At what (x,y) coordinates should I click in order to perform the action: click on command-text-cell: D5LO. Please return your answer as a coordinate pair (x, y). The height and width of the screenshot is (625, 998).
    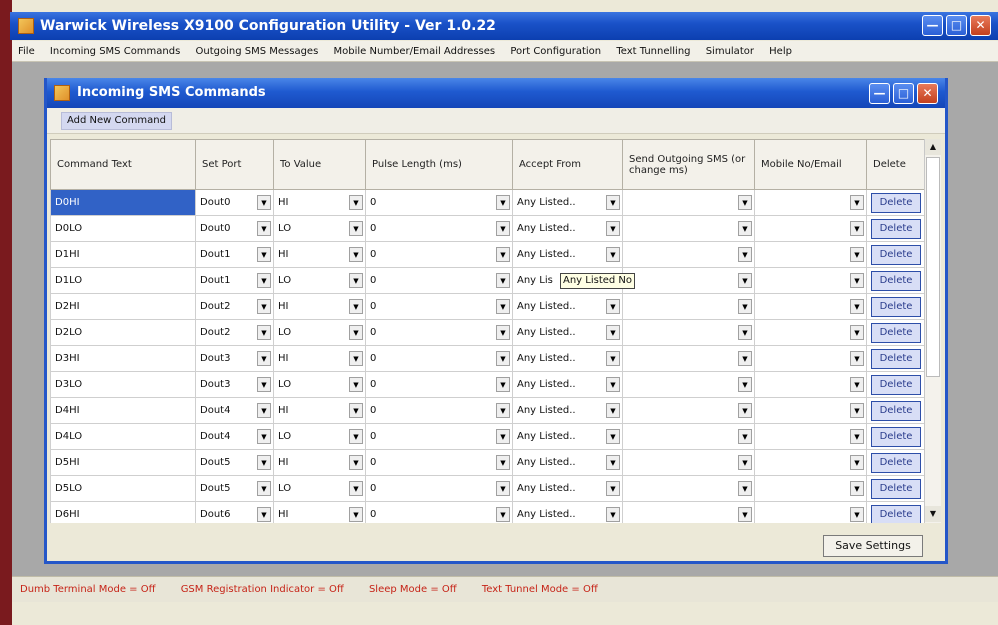
    Looking at the image, I should click on (123, 488).